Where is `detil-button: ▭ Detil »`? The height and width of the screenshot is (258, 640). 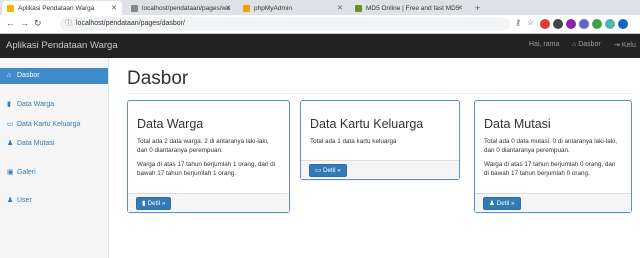 detil-button: ▭ Detil » is located at coordinates (328, 170).